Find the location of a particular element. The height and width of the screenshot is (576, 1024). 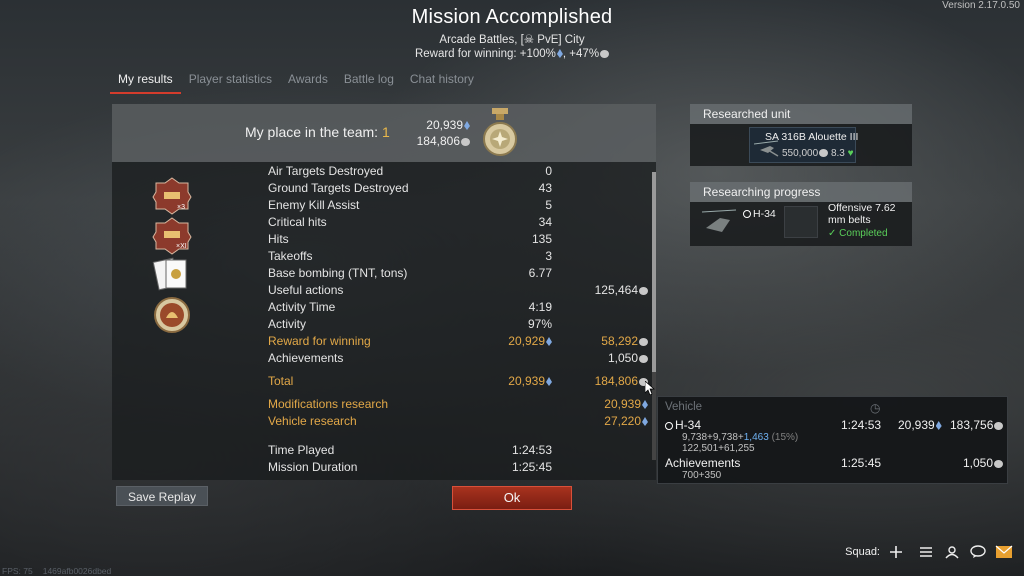

add-squad-icon is located at coordinates (896, 552).